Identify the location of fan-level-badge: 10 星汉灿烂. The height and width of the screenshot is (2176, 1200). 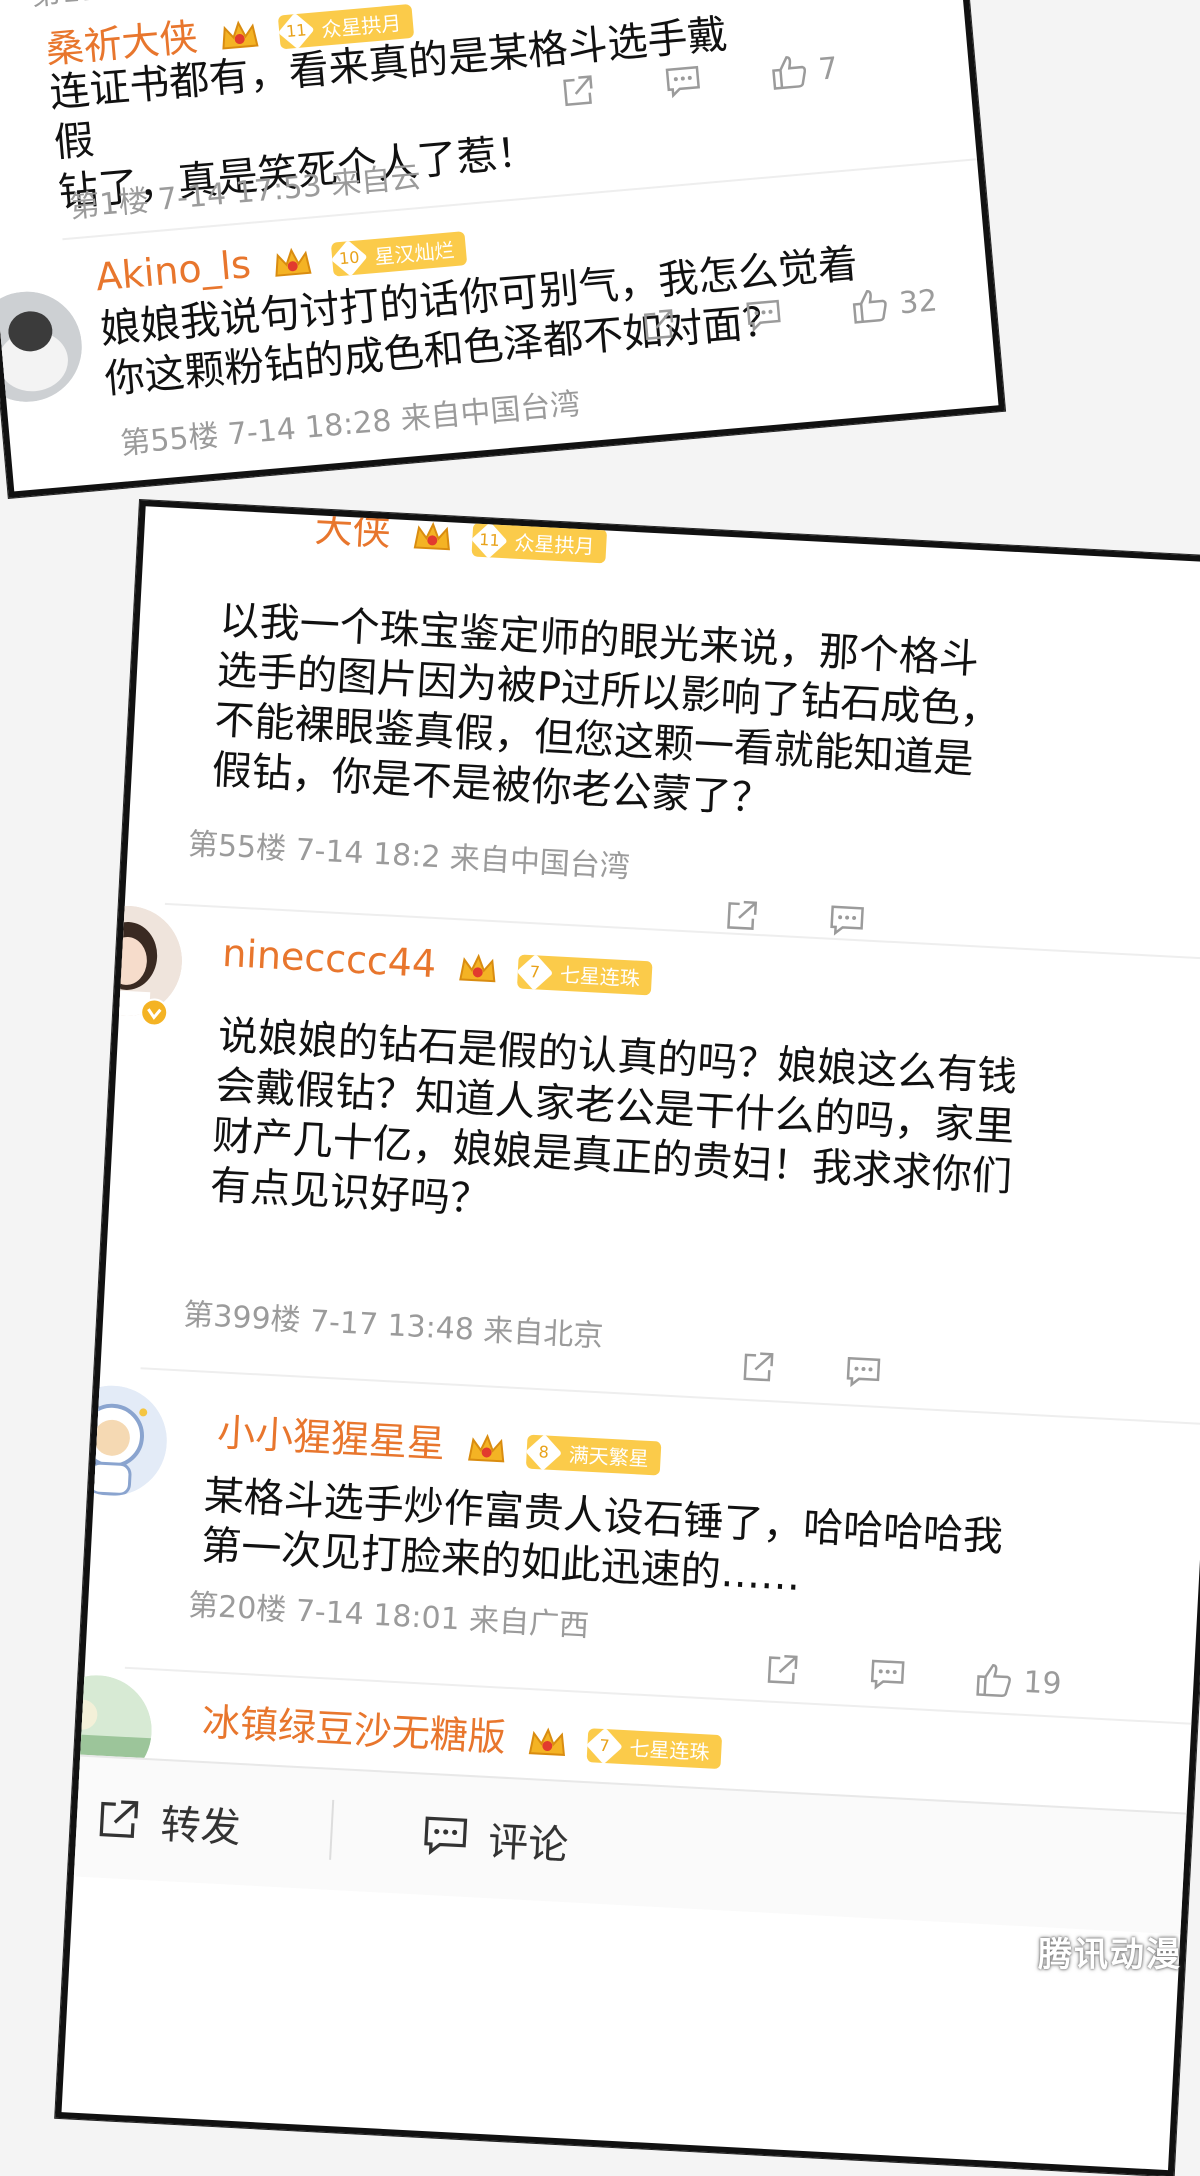
(399, 253).